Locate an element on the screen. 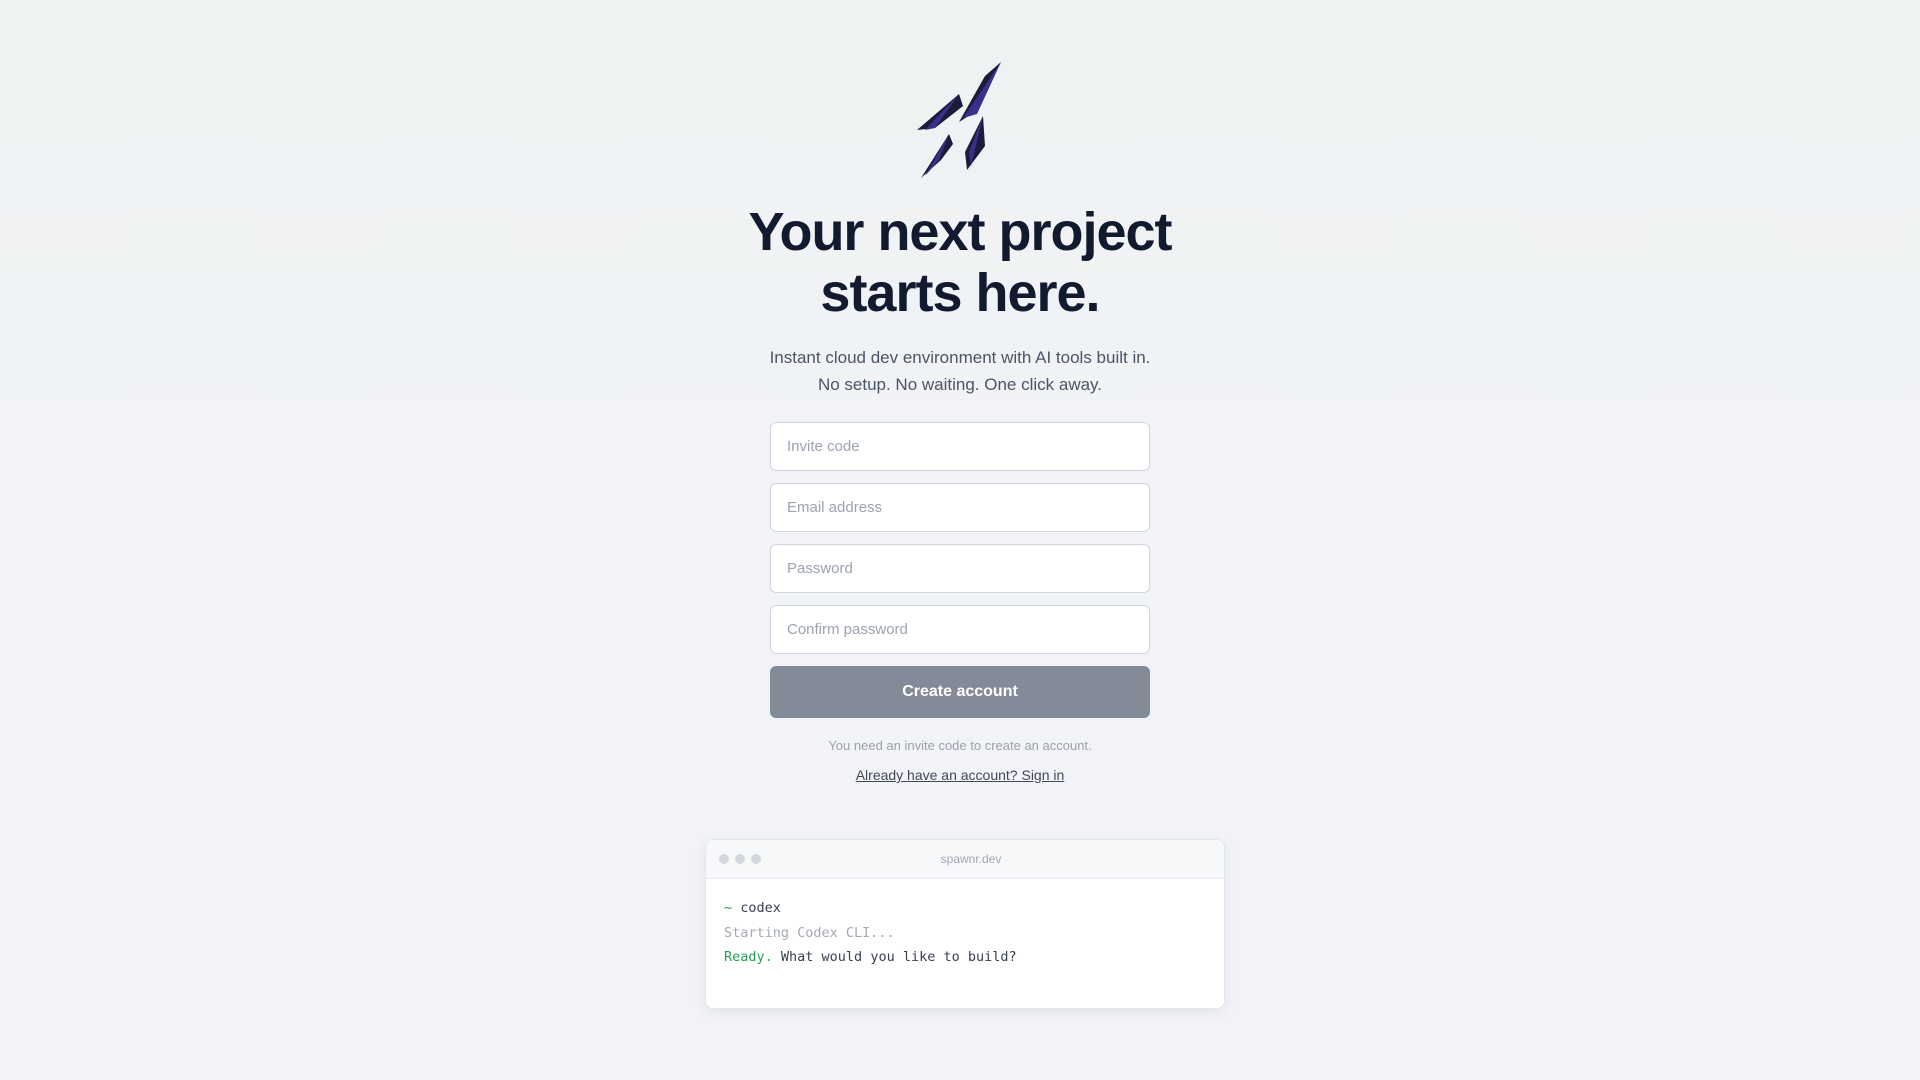 This screenshot has width=1920, height=1080. ready-message: What would you like to build? is located at coordinates (894, 957).